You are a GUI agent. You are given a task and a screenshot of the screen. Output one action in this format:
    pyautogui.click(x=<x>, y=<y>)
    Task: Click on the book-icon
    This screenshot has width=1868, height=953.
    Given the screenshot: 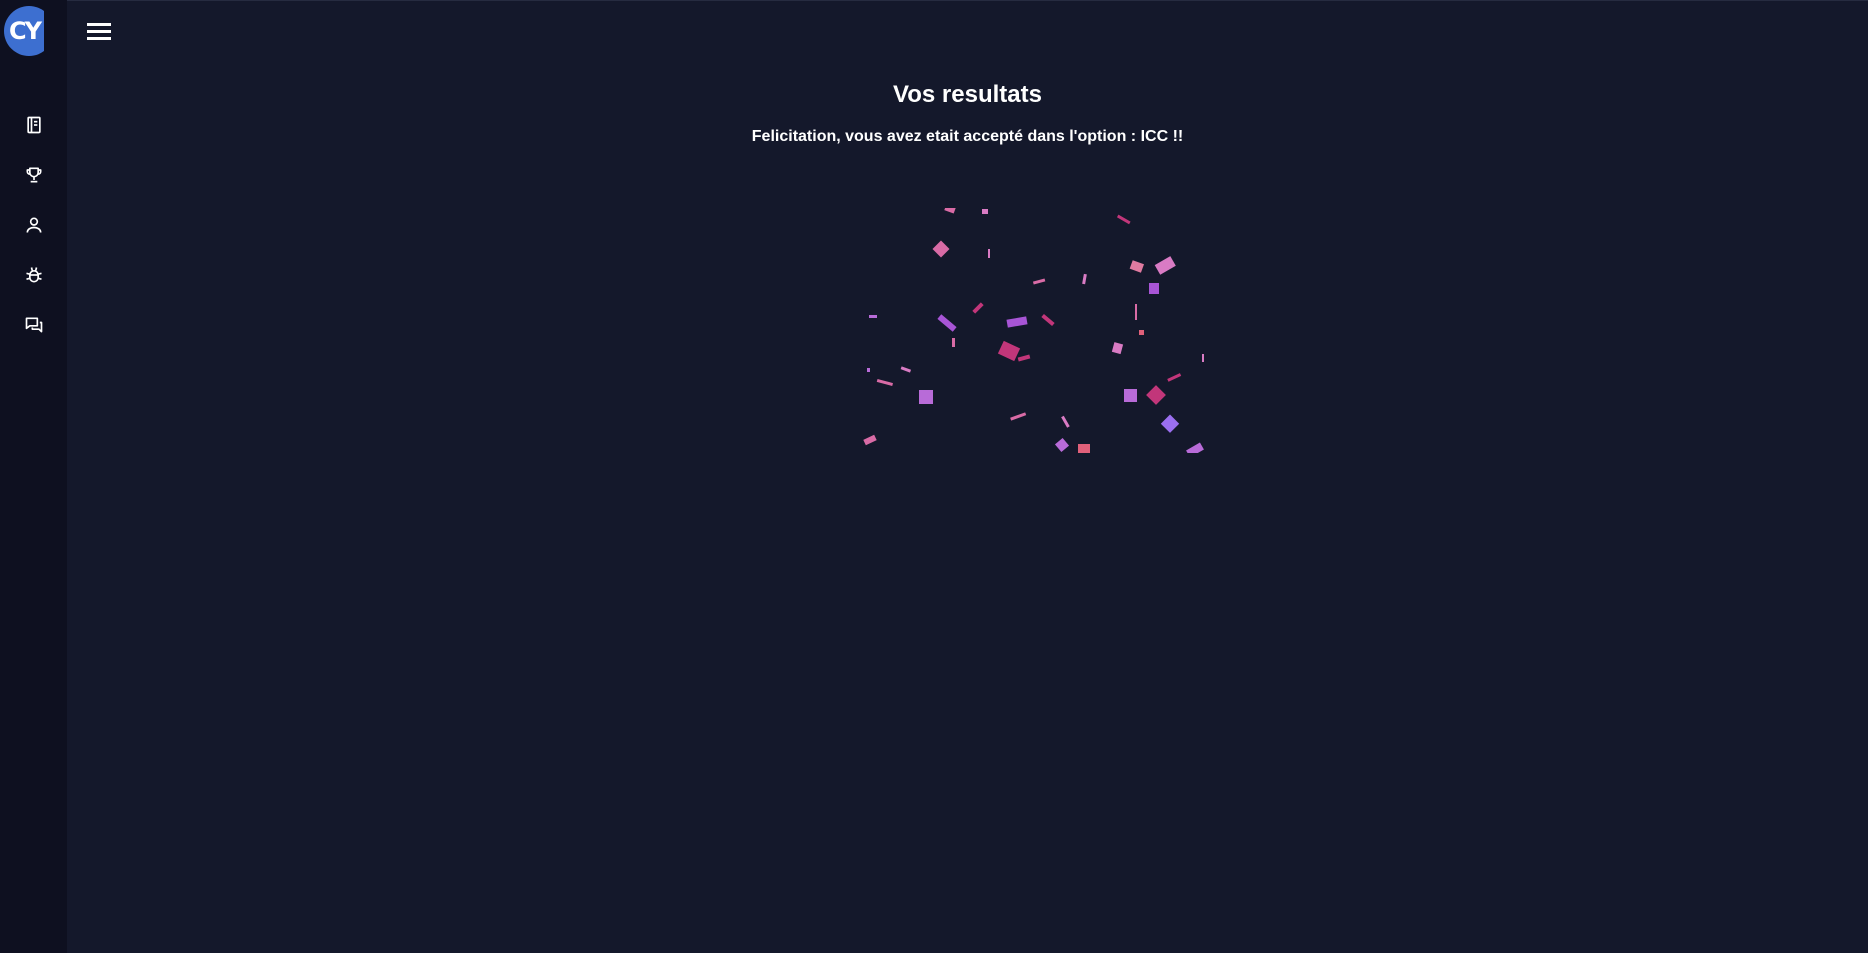 What is the action you would take?
    pyautogui.click(x=33, y=125)
    